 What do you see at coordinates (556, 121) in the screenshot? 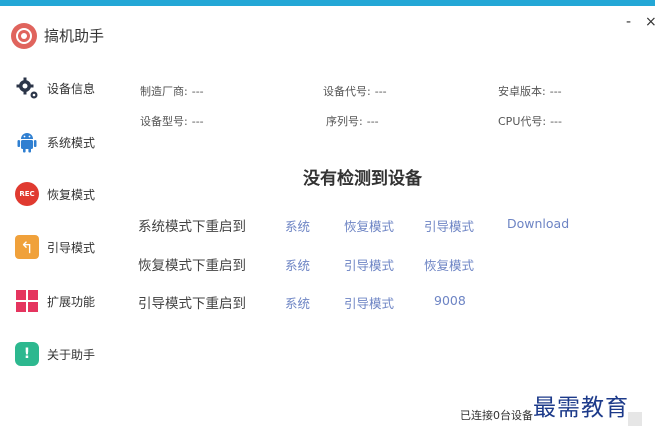
I see `cpu-code-value: ---` at bounding box center [556, 121].